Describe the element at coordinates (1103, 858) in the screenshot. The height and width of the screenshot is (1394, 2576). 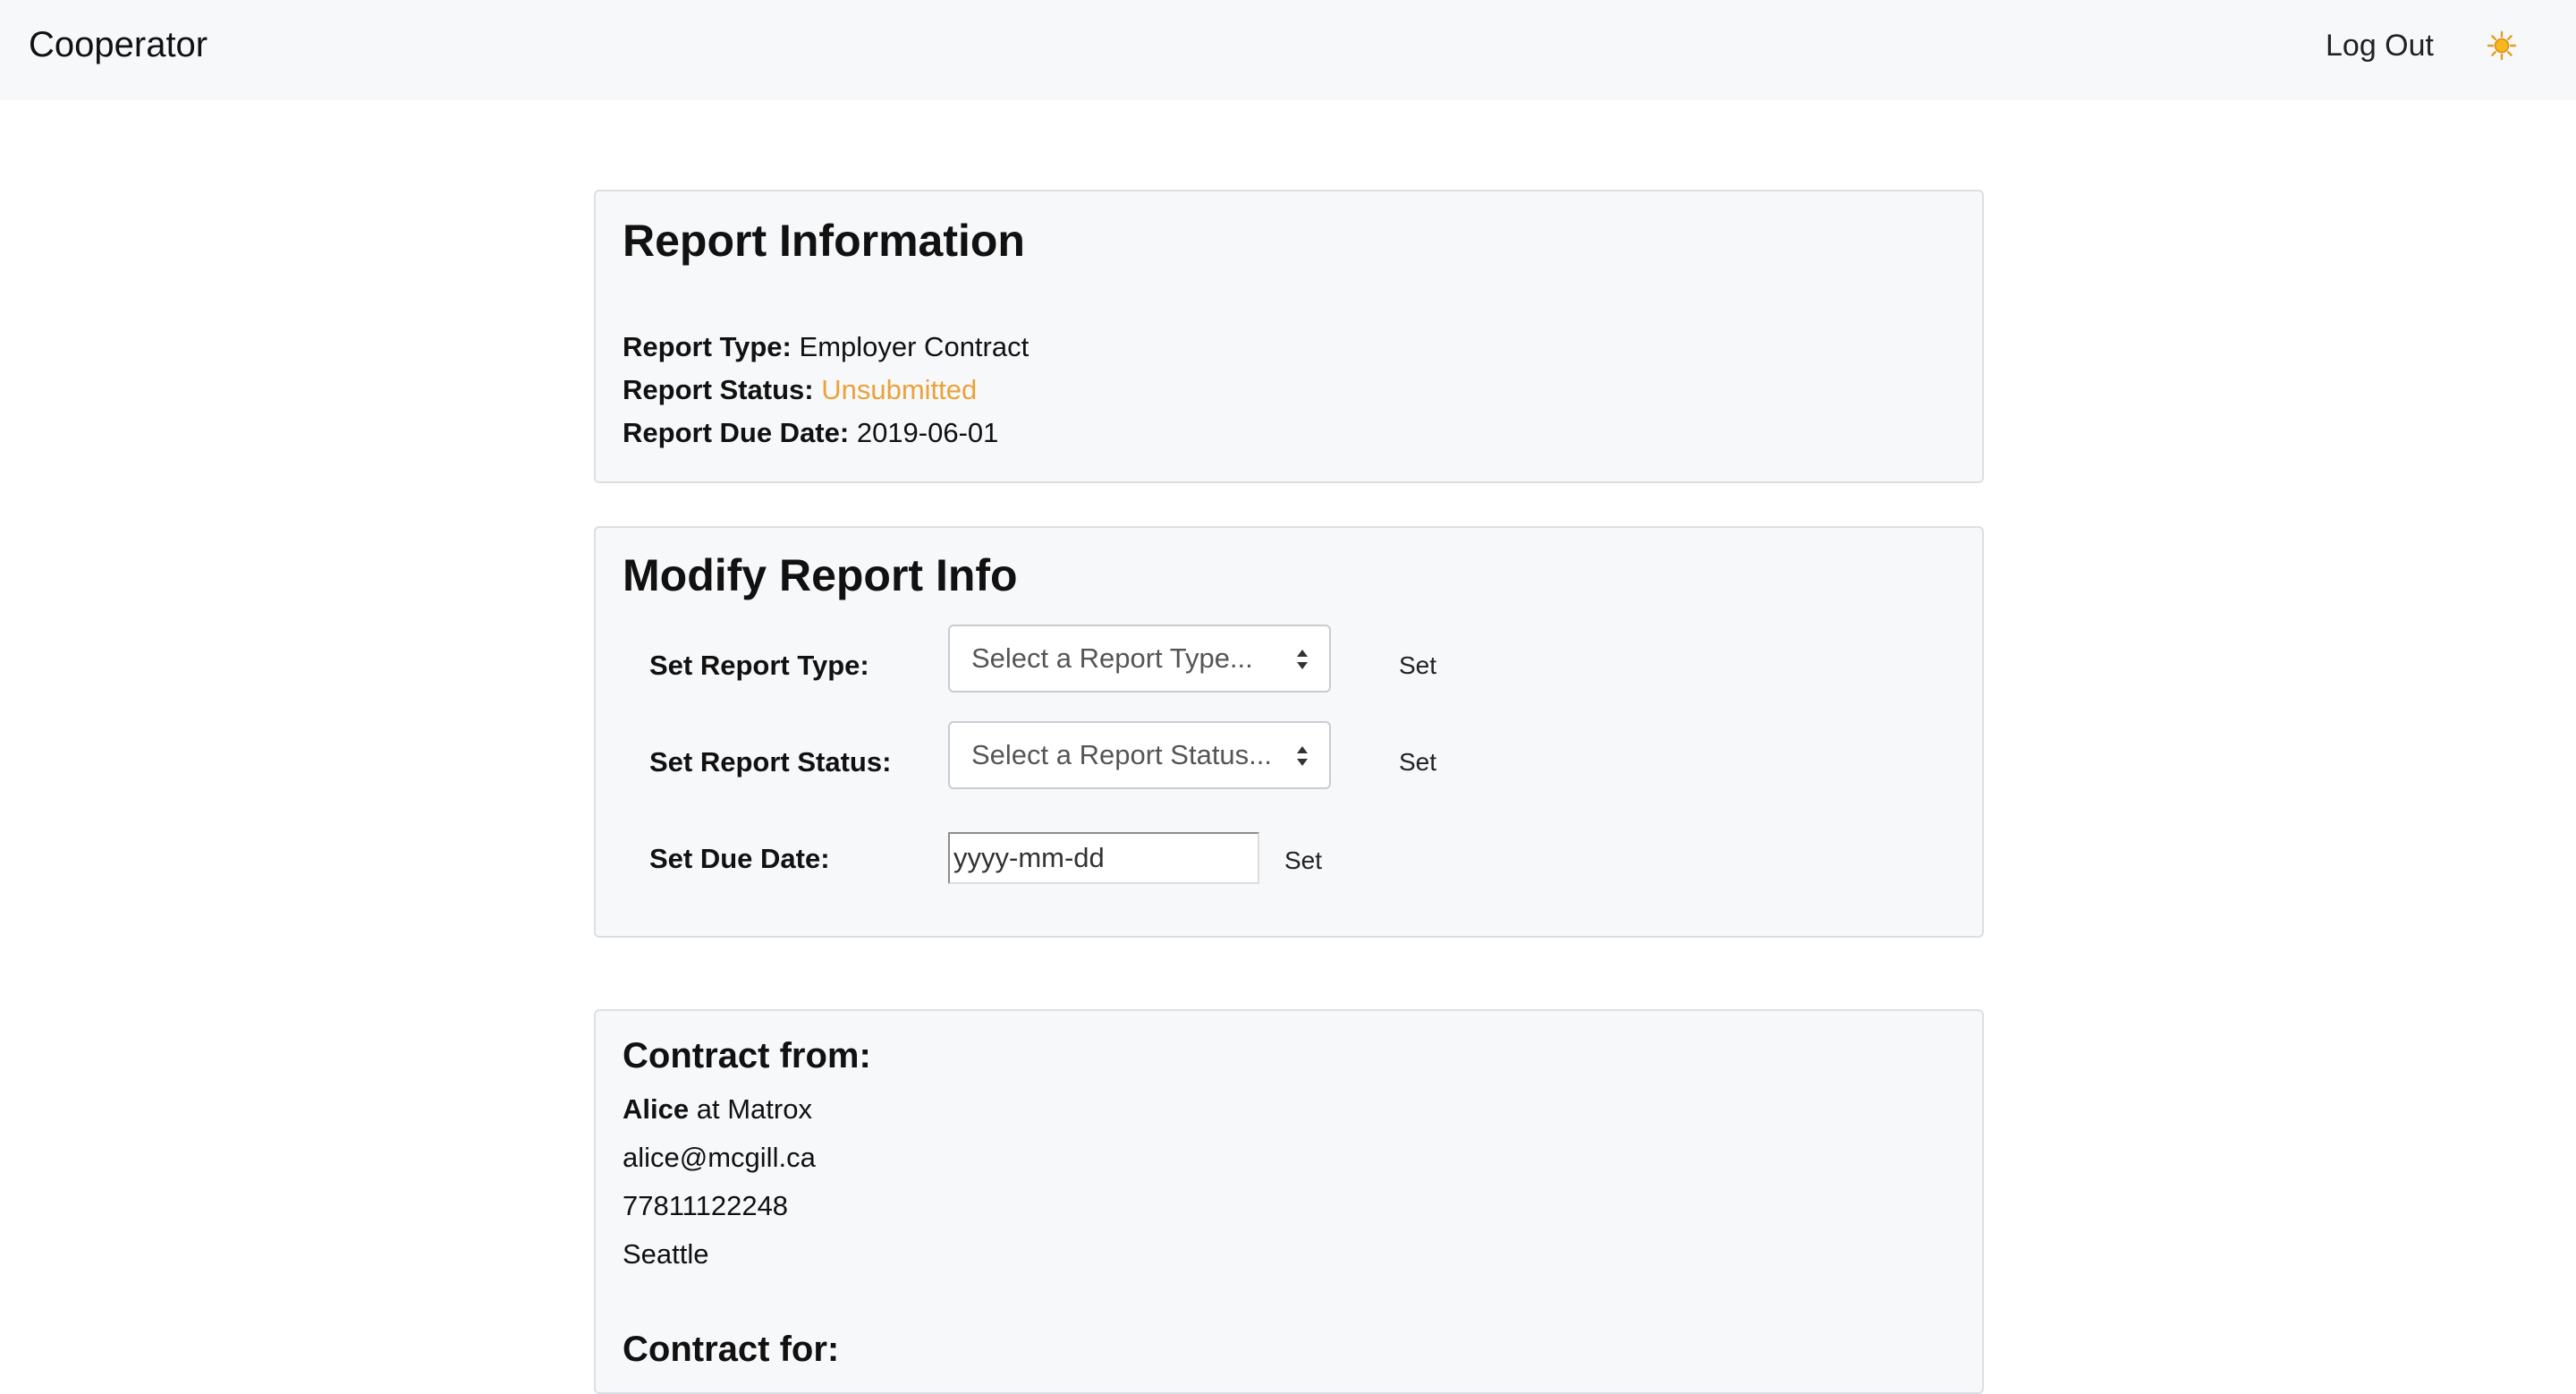
I see `due-date-input` at that location.